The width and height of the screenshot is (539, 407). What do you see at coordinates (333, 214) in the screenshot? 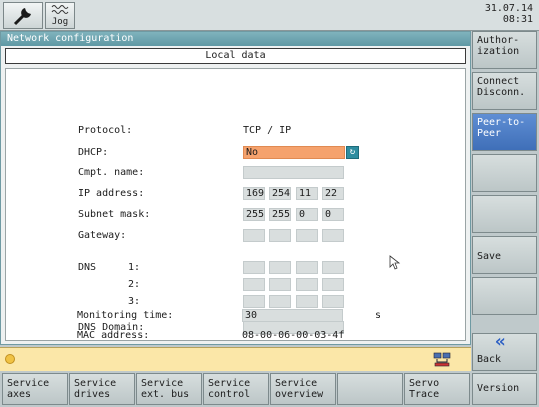
I see `subnet-octet-4: 0` at bounding box center [333, 214].